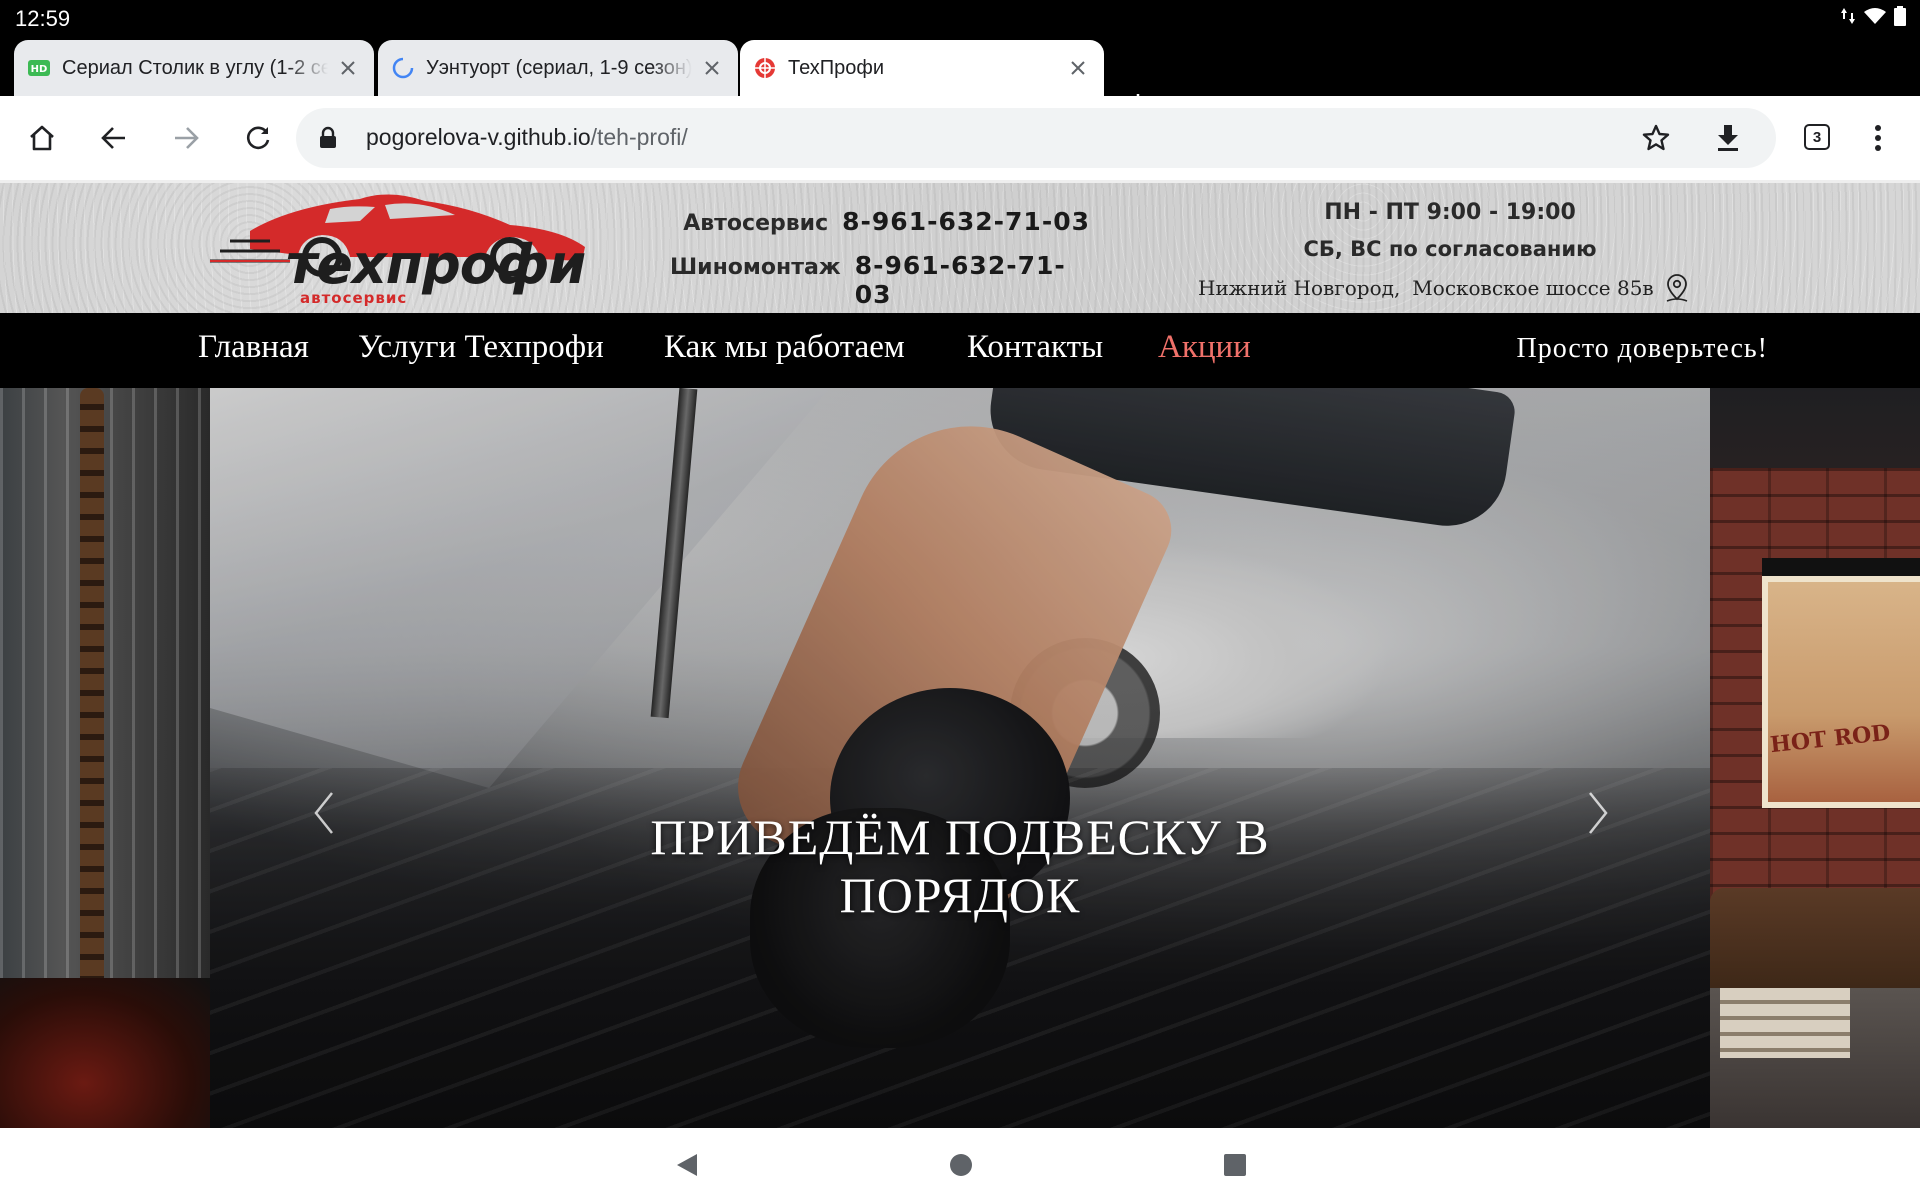  I want to click on reload-button, so click(258, 138).